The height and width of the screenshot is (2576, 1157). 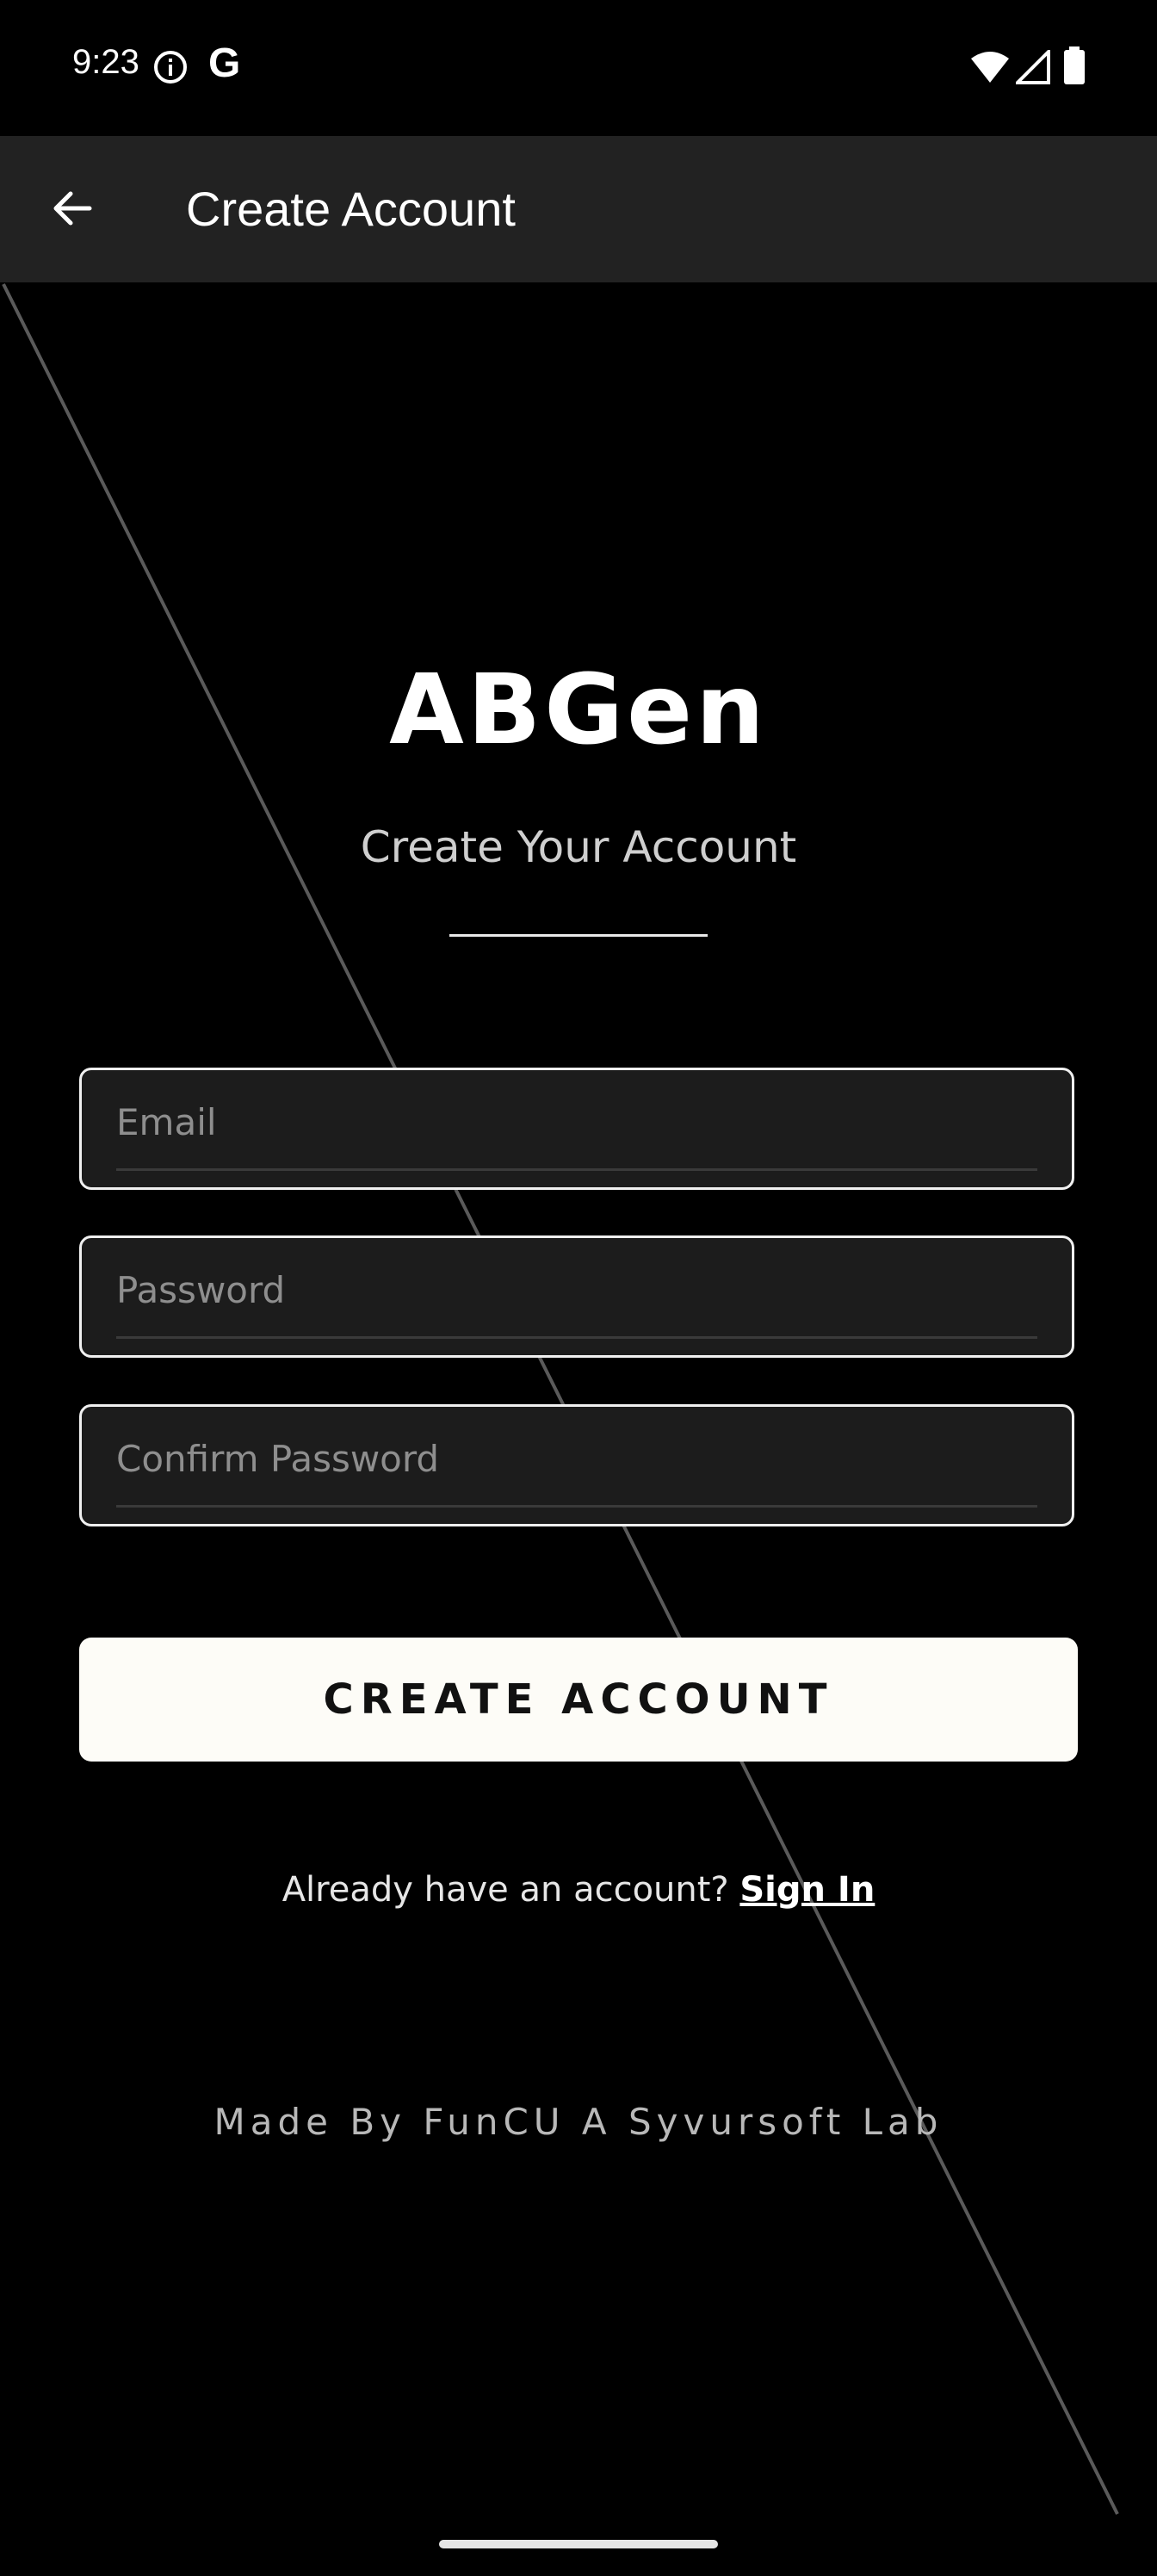 What do you see at coordinates (579, 2122) in the screenshot?
I see `footer-credit: Made By FunCU A Syvursoft Lab` at bounding box center [579, 2122].